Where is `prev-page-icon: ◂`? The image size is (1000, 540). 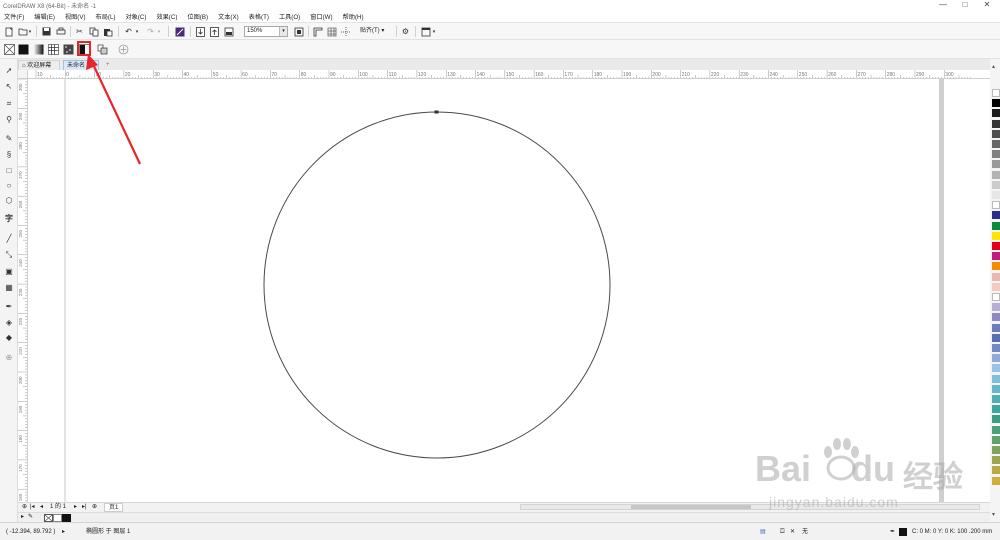
prev-page-icon: ◂ is located at coordinates (41, 507).